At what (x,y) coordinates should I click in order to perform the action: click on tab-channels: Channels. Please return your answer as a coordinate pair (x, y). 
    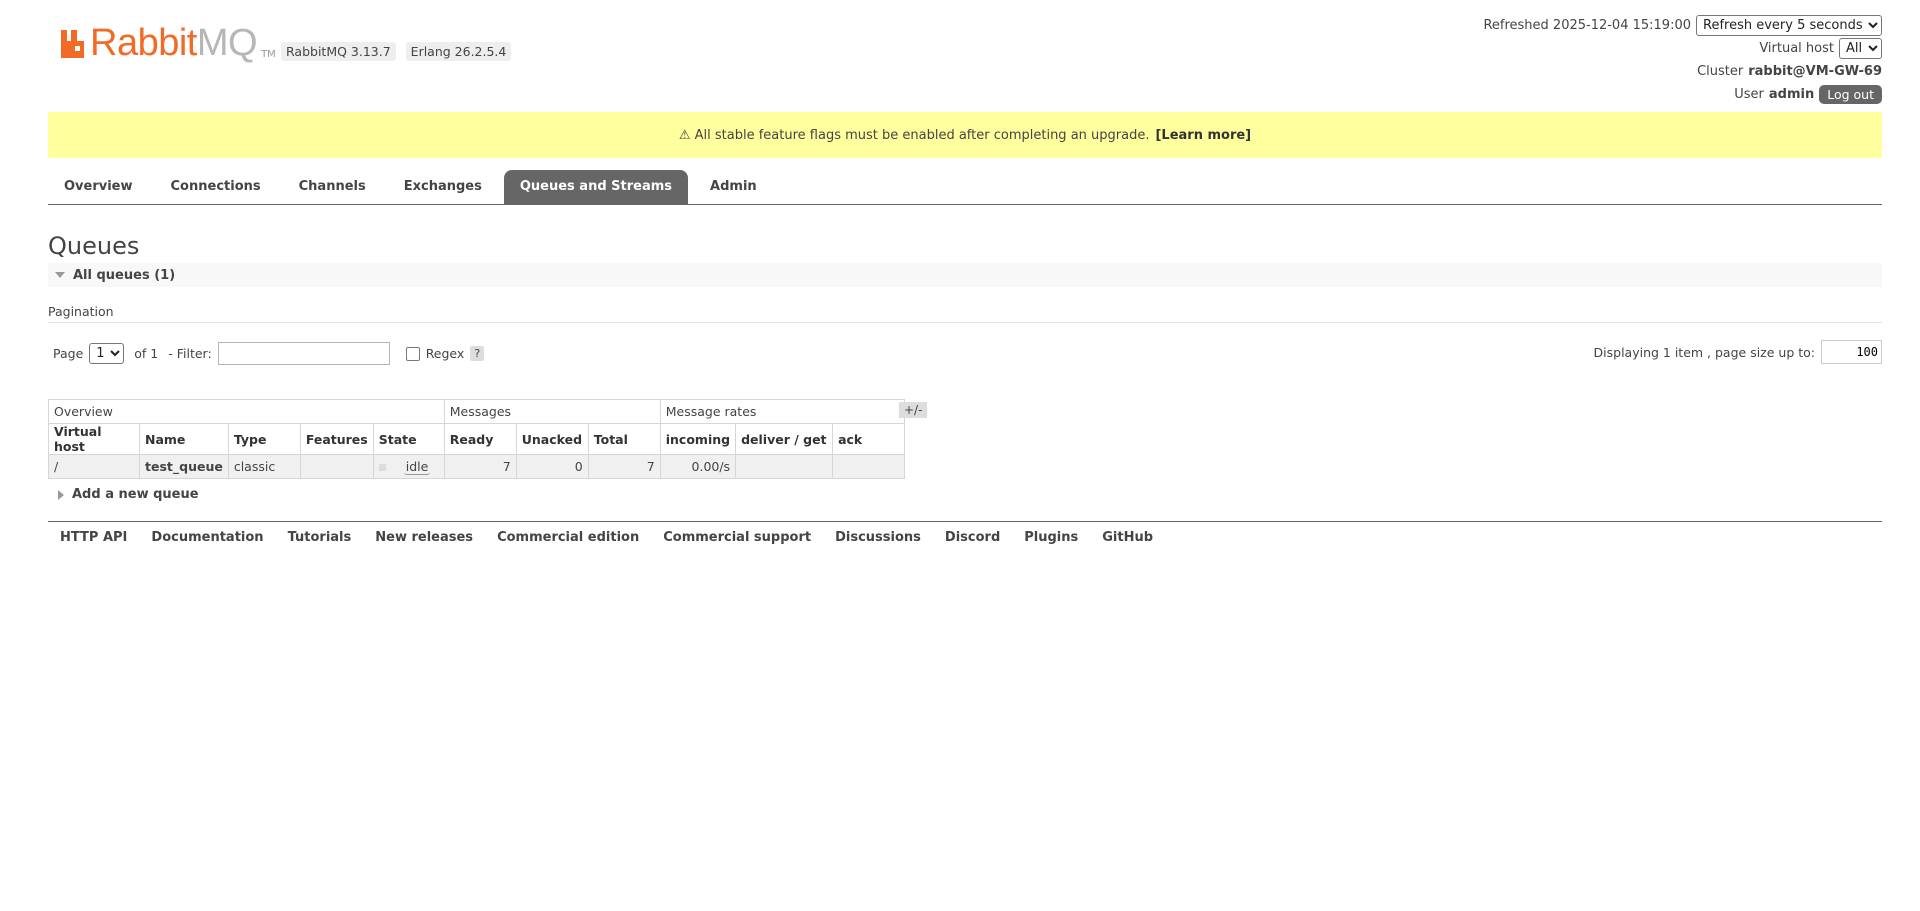
    Looking at the image, I should click on (332, 187).